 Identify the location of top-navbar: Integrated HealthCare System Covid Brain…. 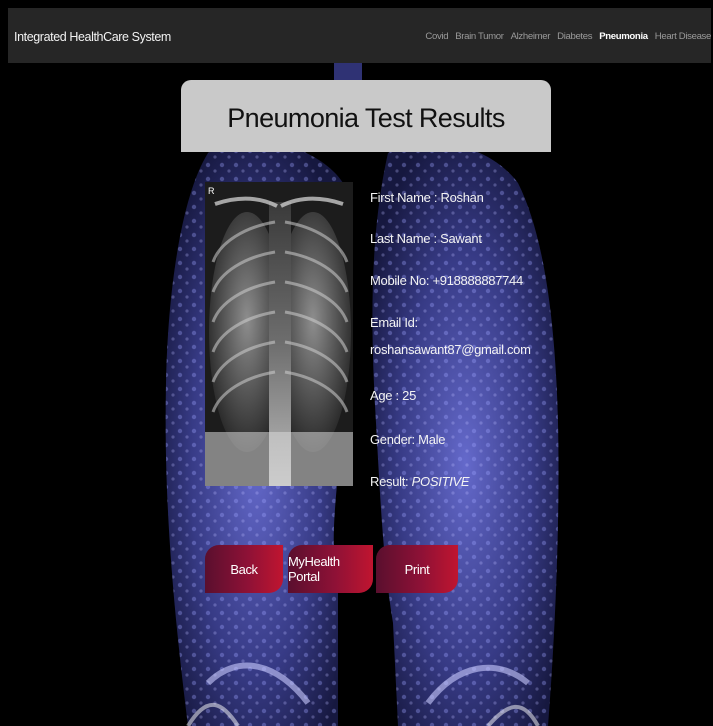
(359, 35).